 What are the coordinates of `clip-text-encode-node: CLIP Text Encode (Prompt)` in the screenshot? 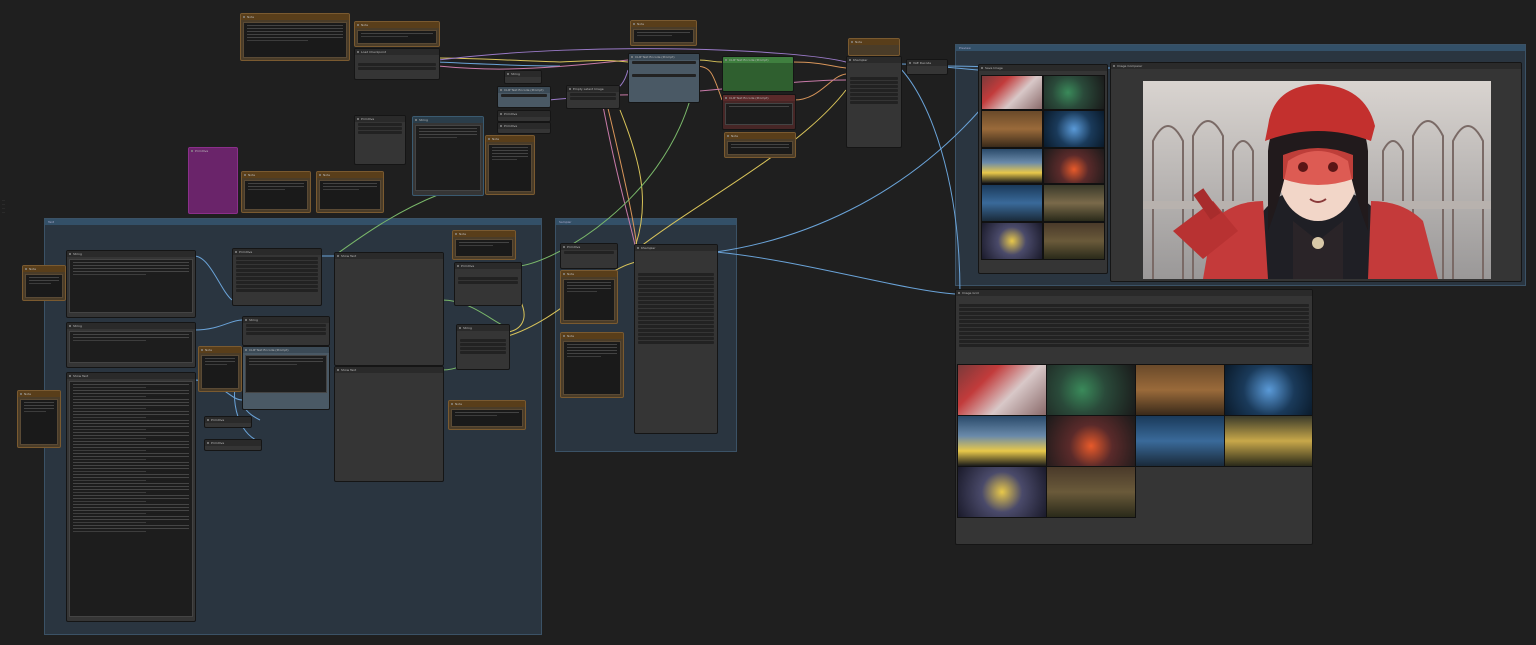 It's located at (664, 78).